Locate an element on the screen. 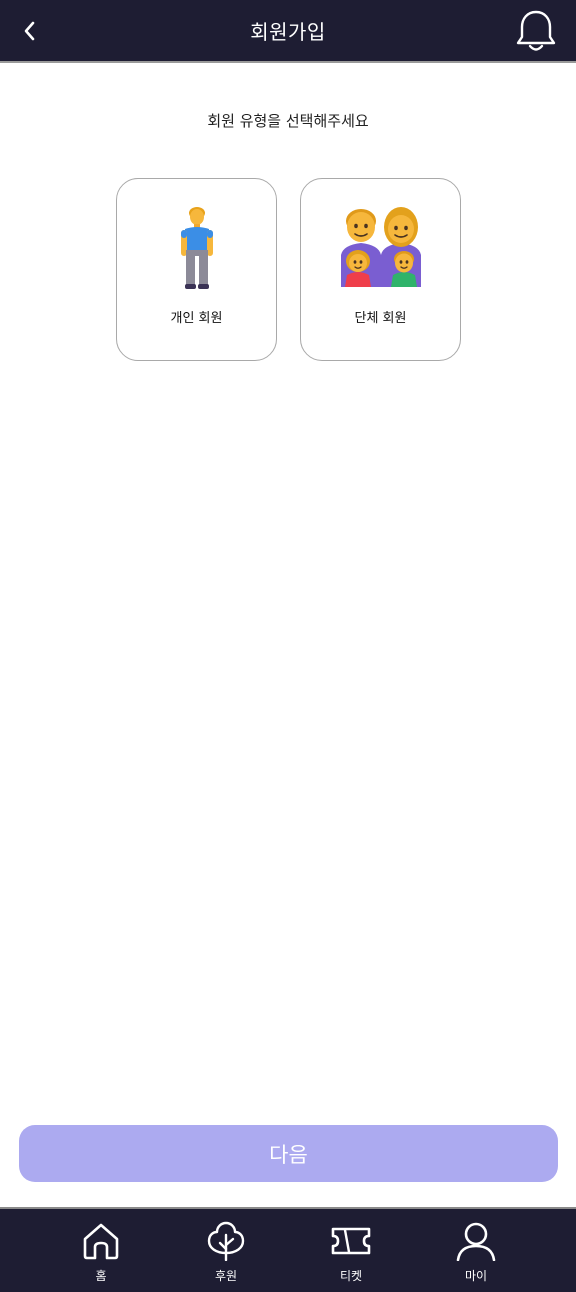  individual-member-label: 개인 회원 is located at coordinates (196, 318).